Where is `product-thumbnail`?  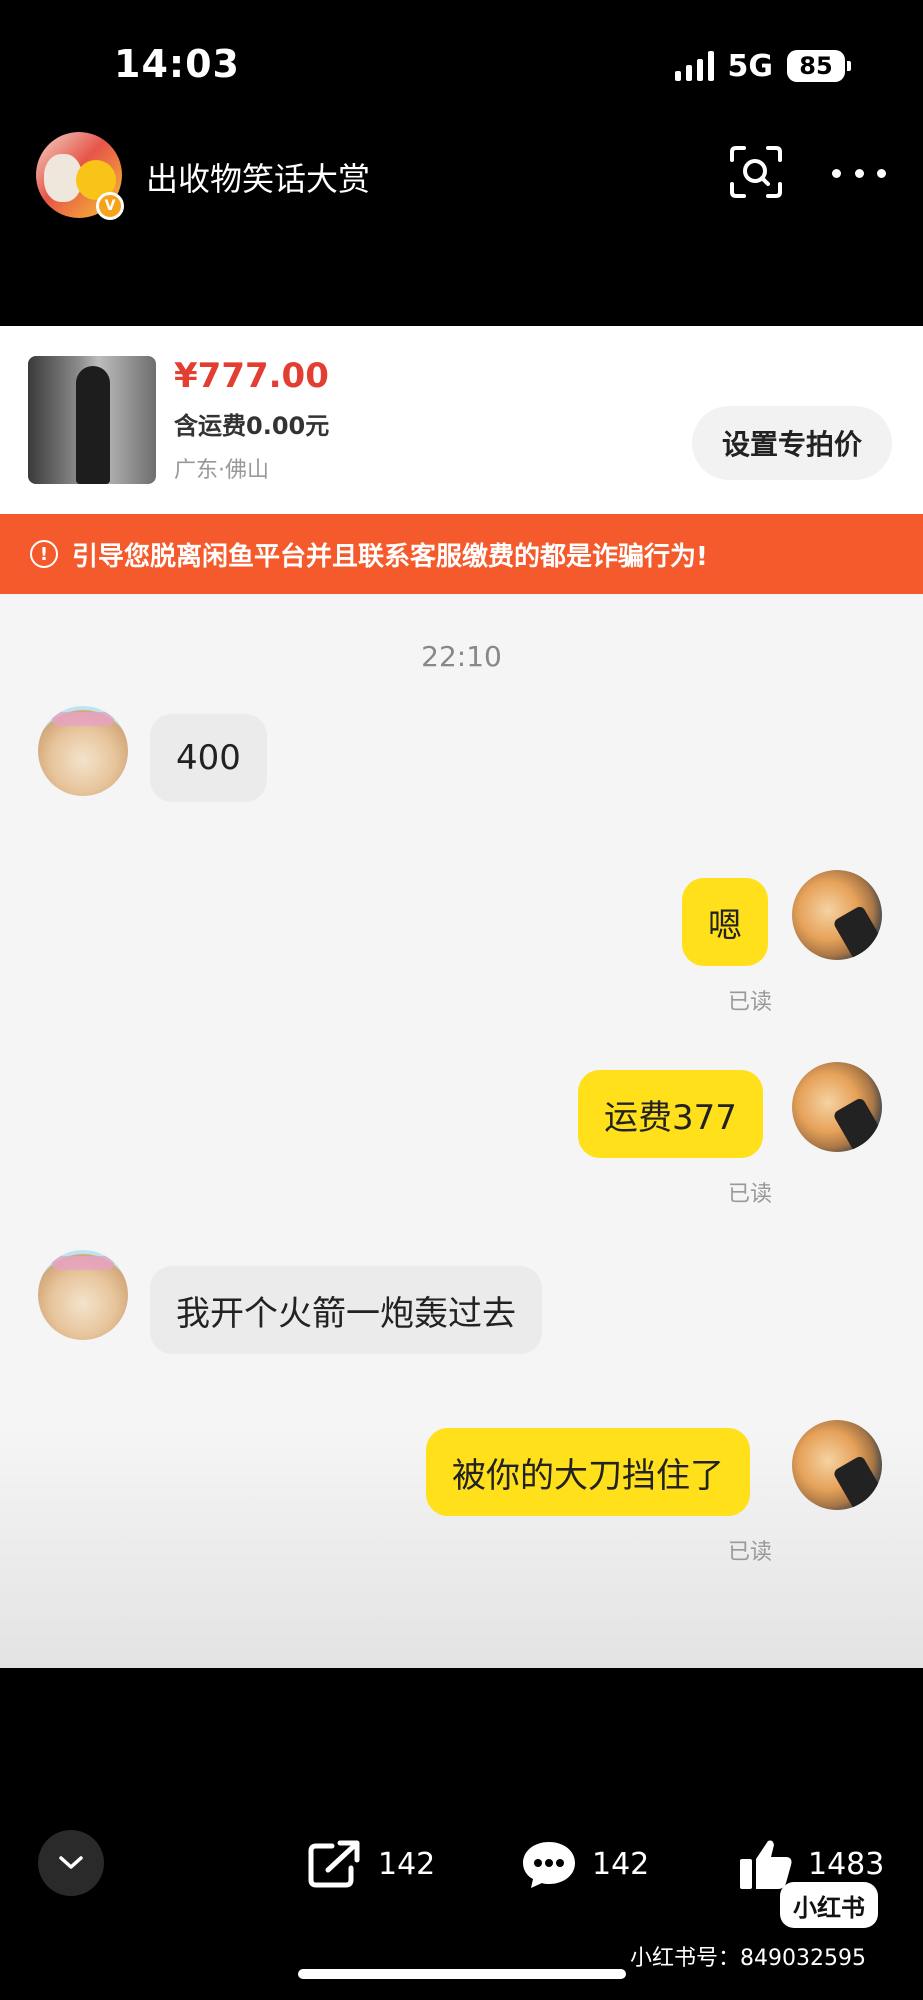
product-thumbnail is located at coordinates (92, 420).